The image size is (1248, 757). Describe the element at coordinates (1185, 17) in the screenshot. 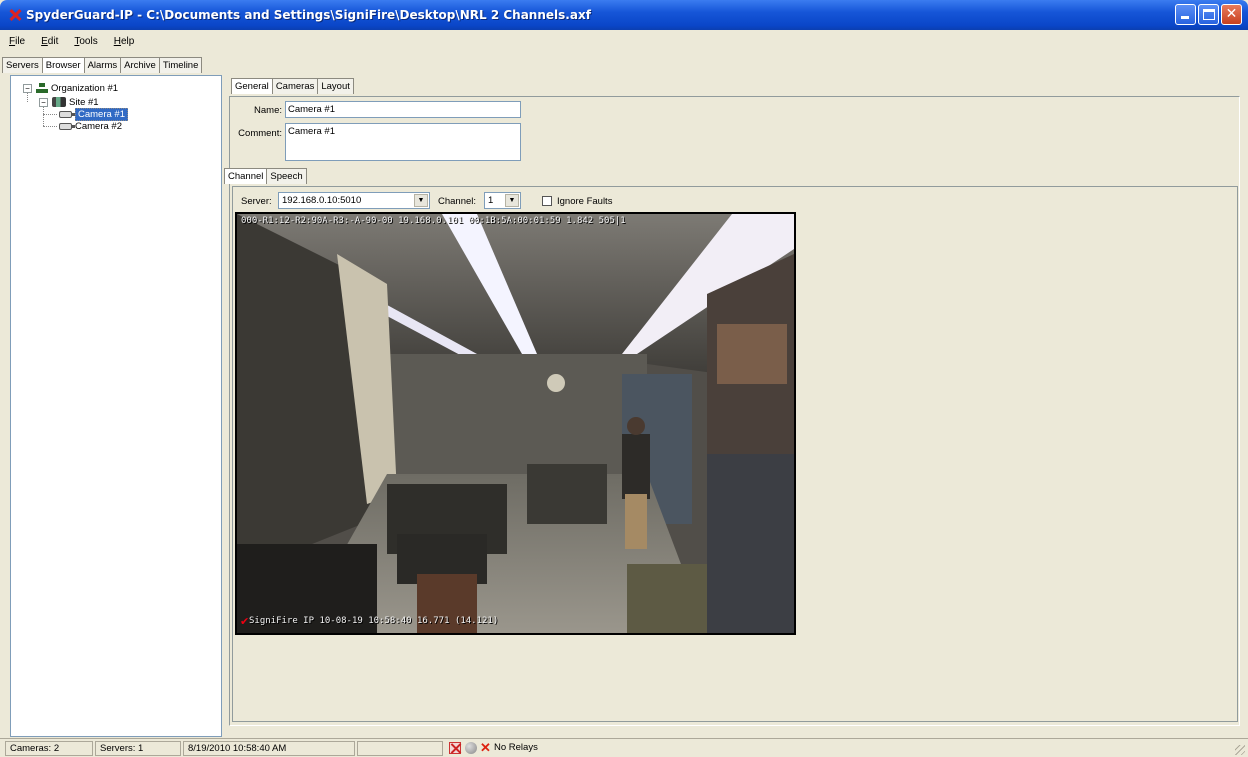

I see `minimize-icon` at that location.